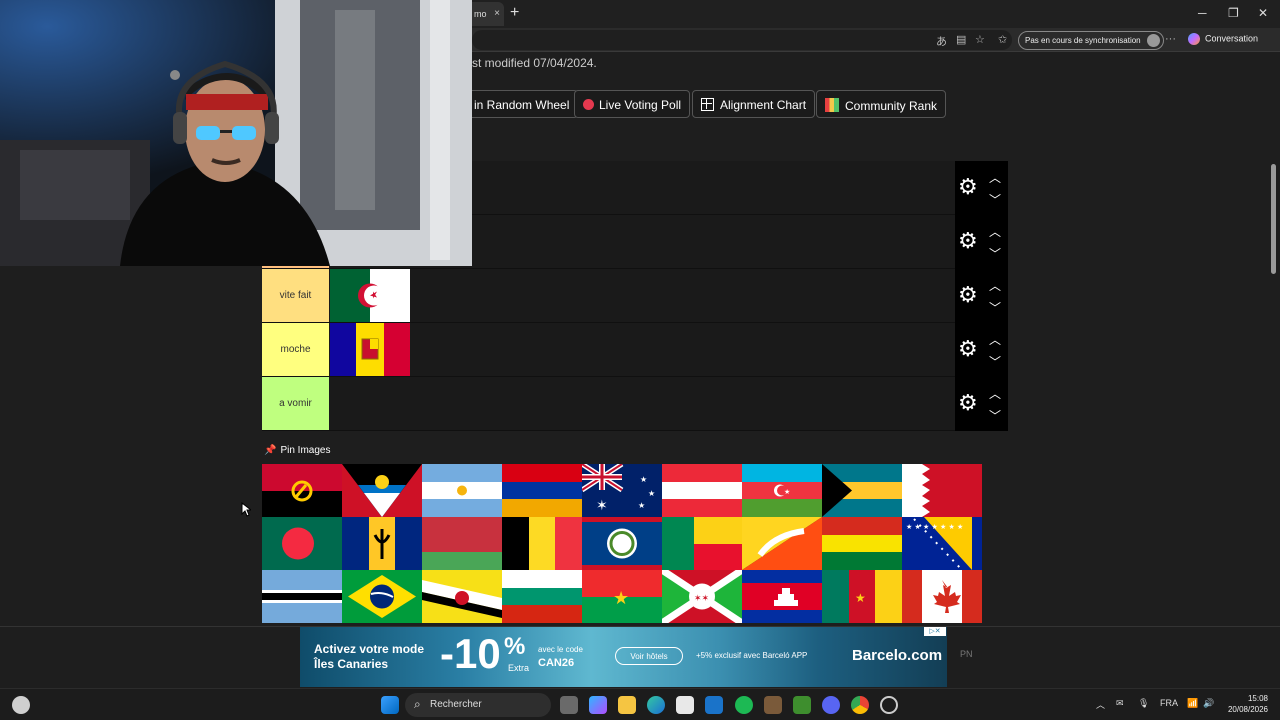 The image size is (1280, 720). What do you see at coordinates (351, 664) in the screenshot?
I see `ad-headline-2: Îles Canaries` at bounding box center [351, 664].